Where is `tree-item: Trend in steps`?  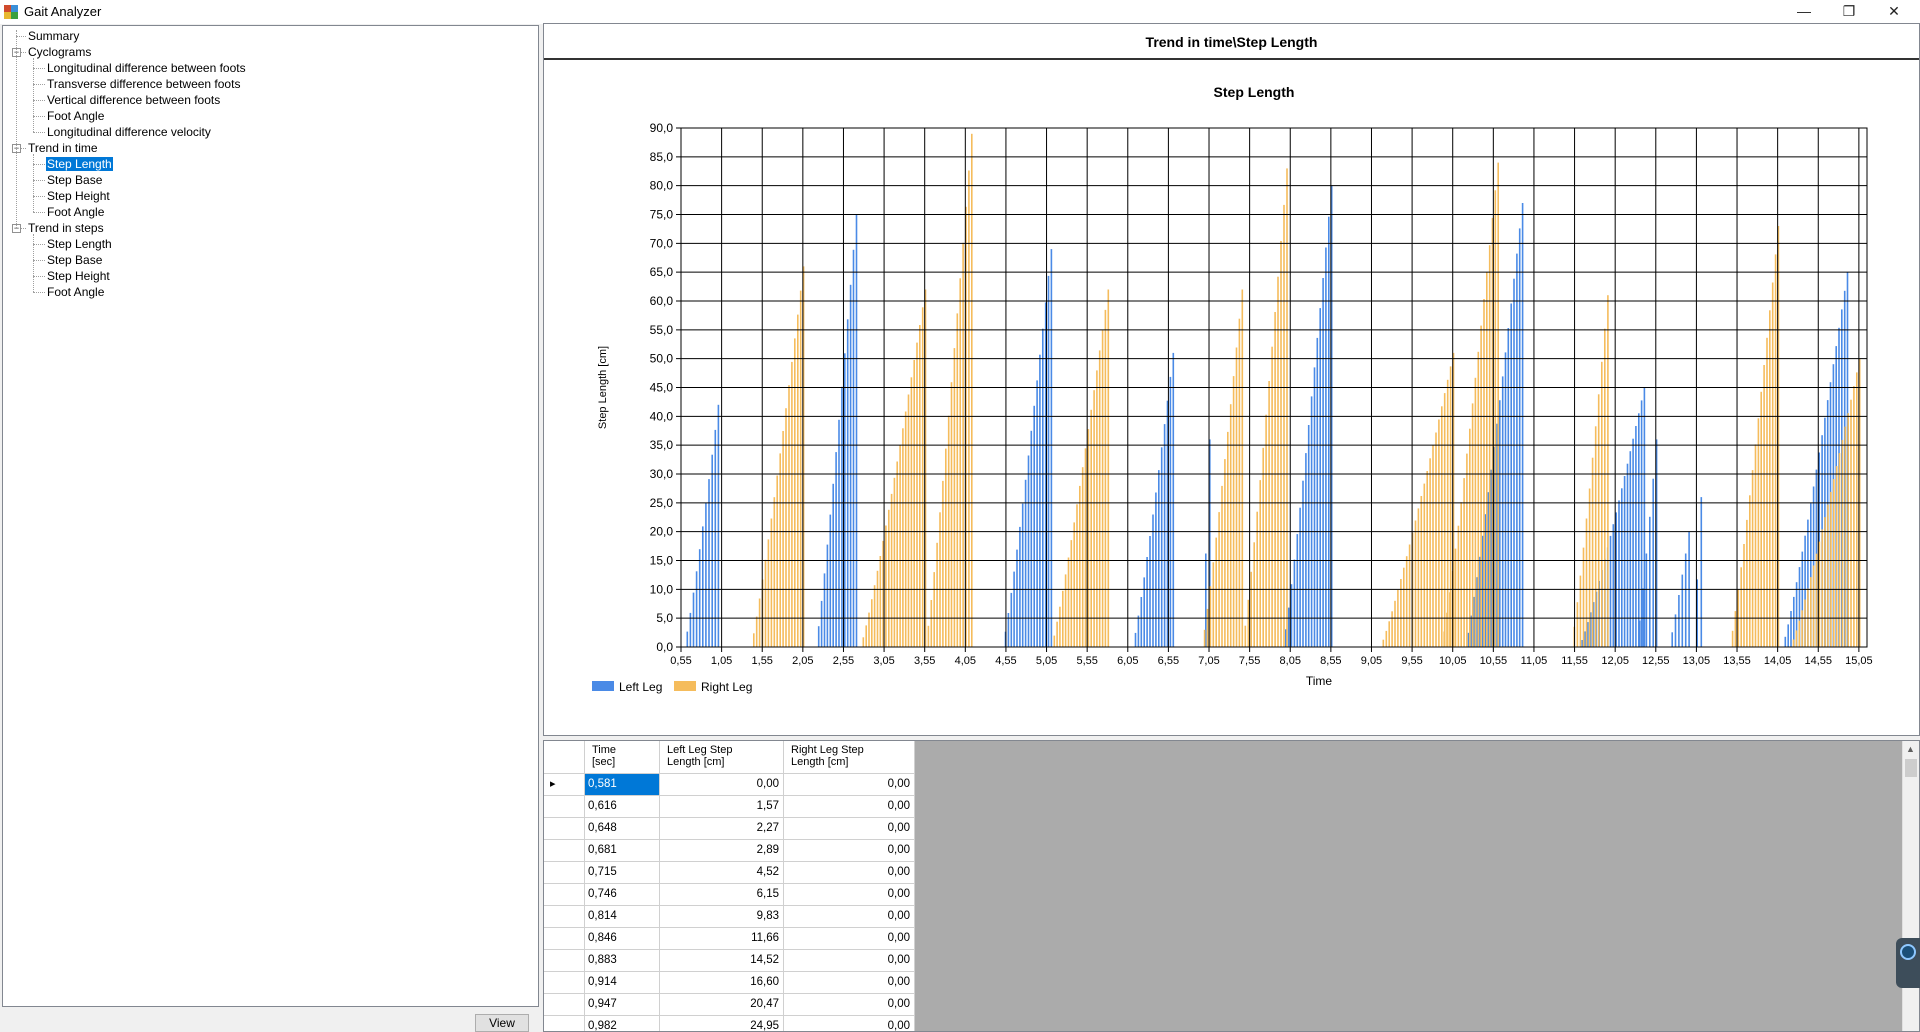
tree-item: Trend in steps is located at coordinates (66, 228).